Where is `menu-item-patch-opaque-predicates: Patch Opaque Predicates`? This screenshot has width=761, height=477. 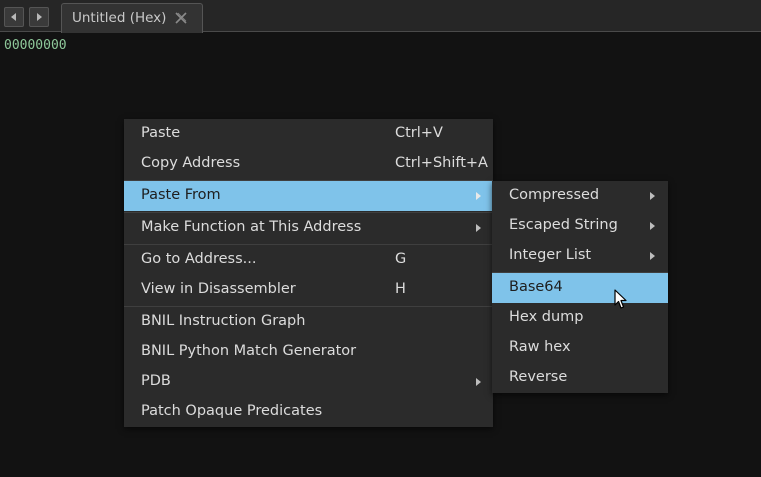 menu-item-patch-opaque-predicates: Patch Opaque Predicates is located at coordinates (308, 412).